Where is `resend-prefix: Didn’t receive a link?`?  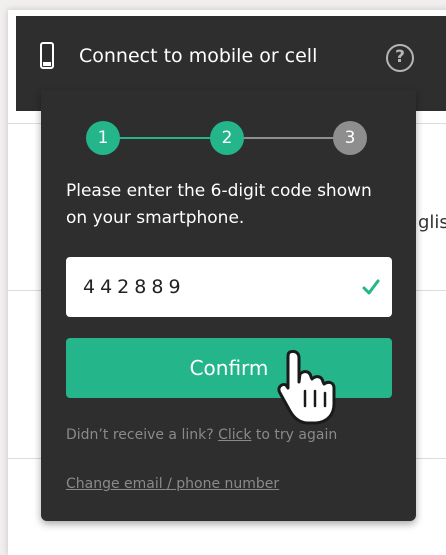
resend-prefix: Didn’t receive a link? is located at coordinates (142, 435).